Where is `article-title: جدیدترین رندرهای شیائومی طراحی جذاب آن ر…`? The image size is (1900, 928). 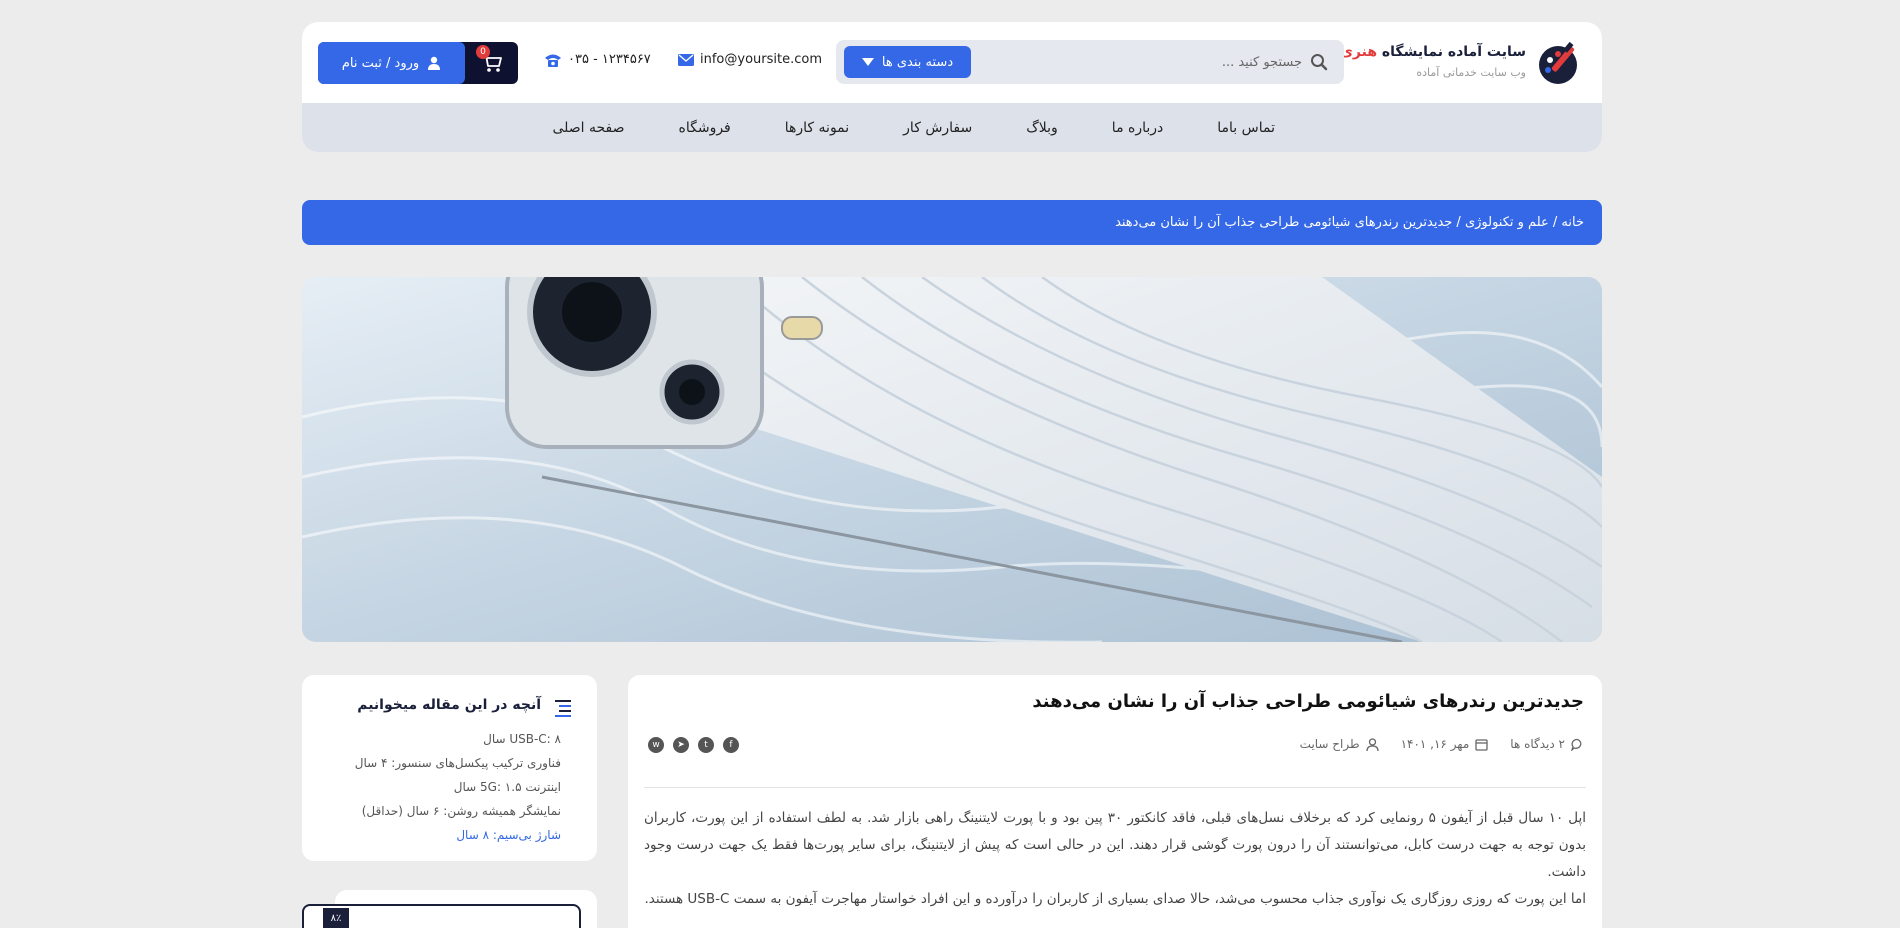 article-title: جدیدترین رندرهای شیائومی طراحی جذاب آن ر… is located at coordinates (1308, 701).